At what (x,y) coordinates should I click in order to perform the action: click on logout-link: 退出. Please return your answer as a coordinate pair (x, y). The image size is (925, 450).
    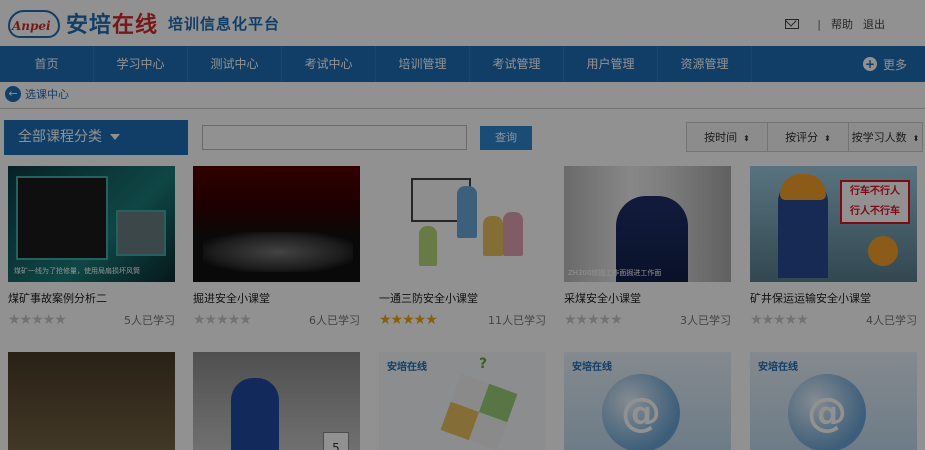
    Looking at the image, I should click on (874, 24).